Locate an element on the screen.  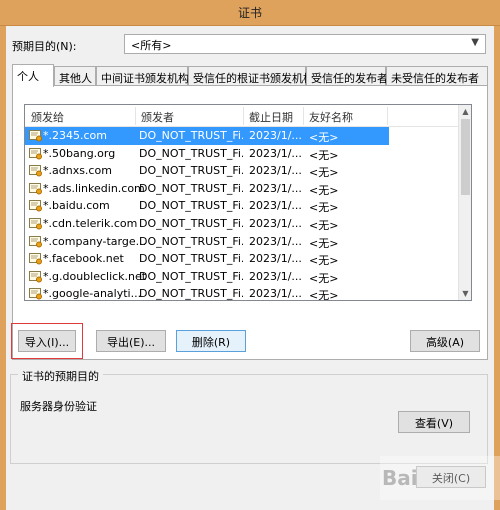
tab-untrusted-publishers: 未受信任的发布者 is located at coordinates (437, 76).